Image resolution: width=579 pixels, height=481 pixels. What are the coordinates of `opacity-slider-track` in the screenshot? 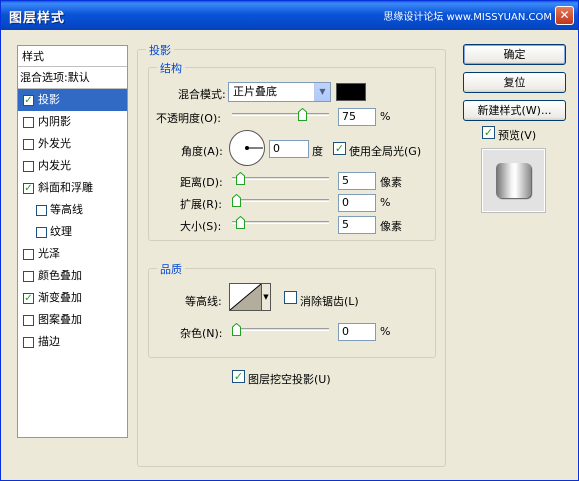 It's located at (280, 114).